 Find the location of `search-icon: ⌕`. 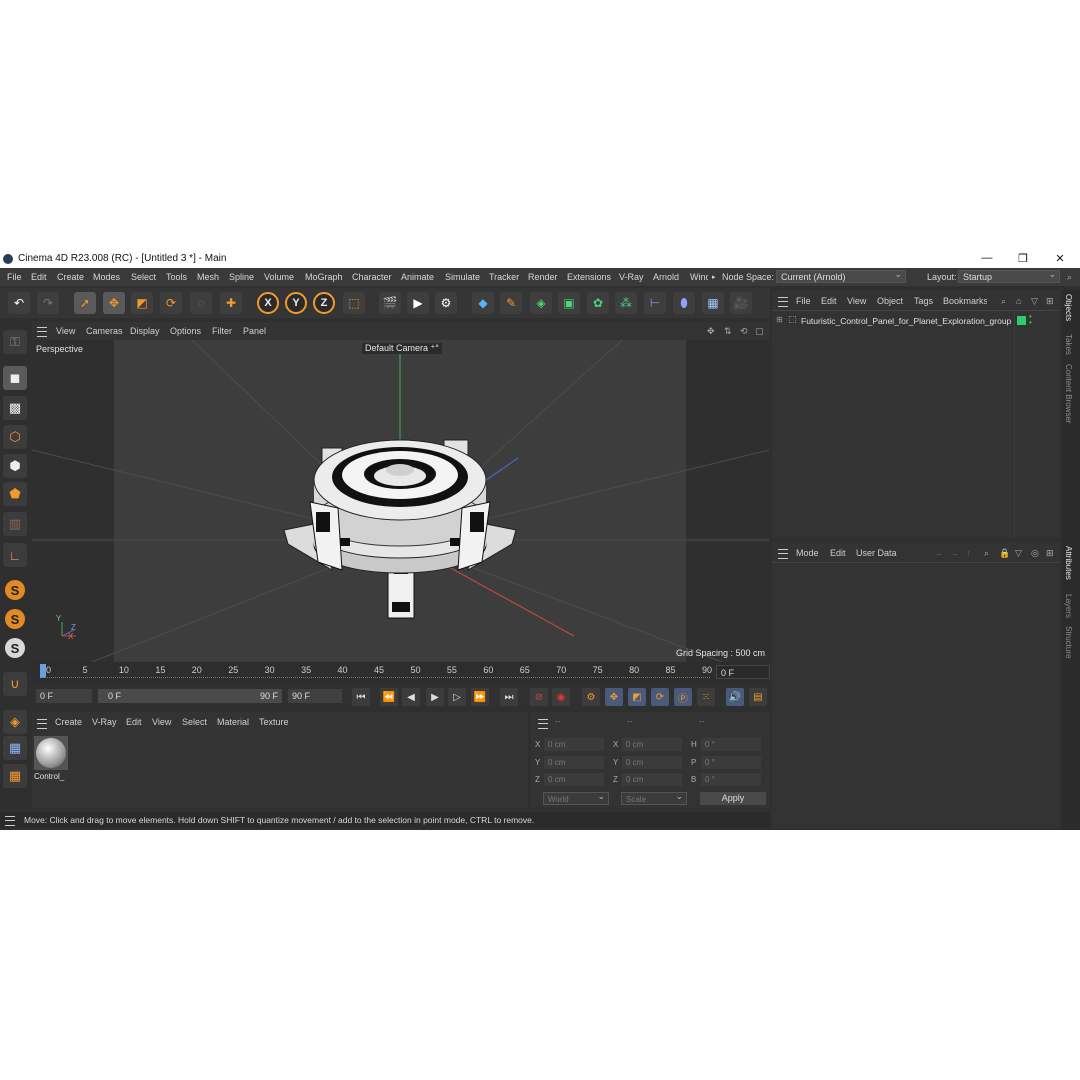

search-icon: ⌕ is located at coordinates (1069, 277).